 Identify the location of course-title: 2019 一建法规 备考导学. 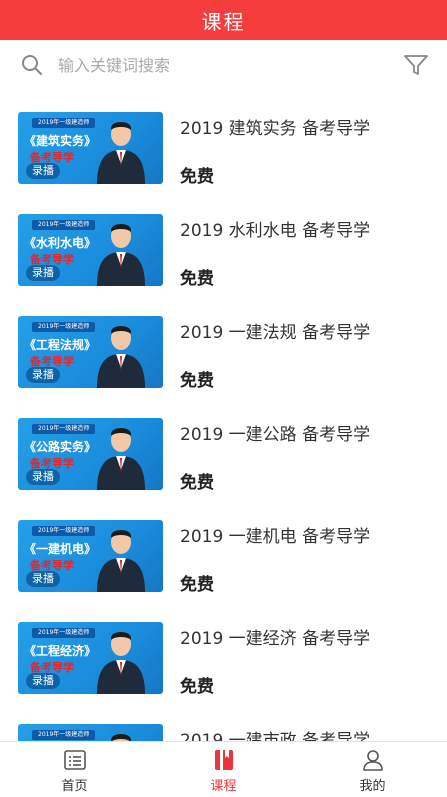
(275, 333).